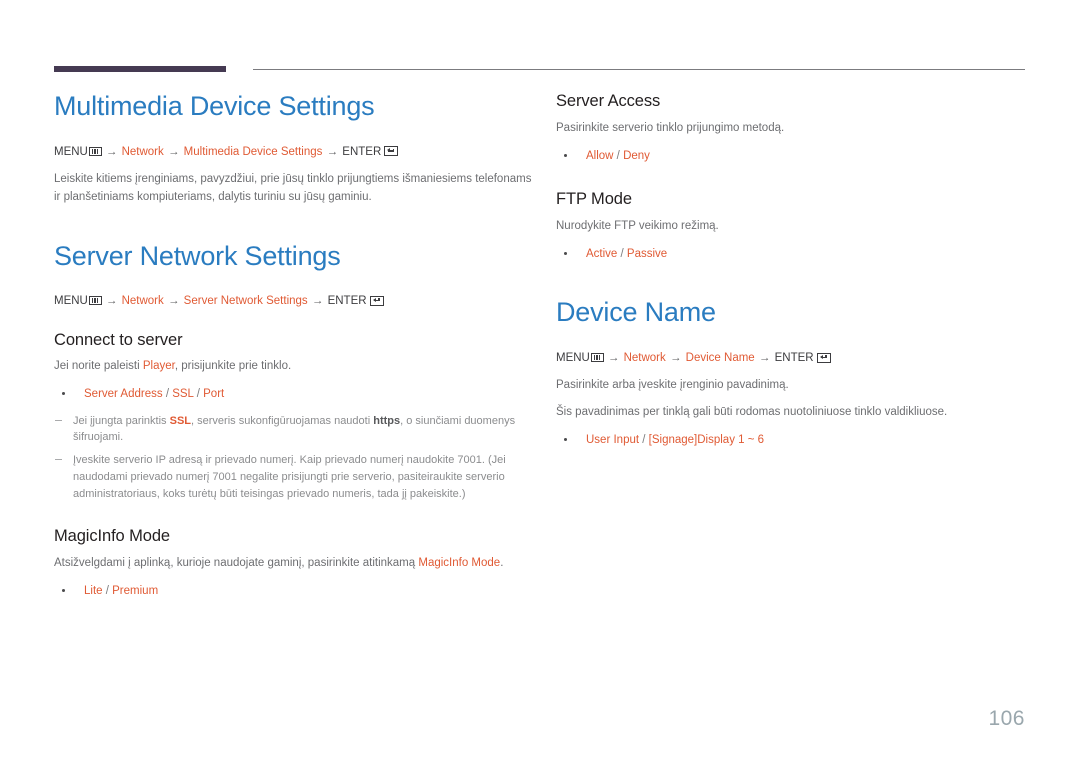 Image resolution: width=1080 pixels, height=763 pixels. Describe the element at coordinates (459, 563) in the screenshot. I see `highlight-magicinfo-mode: MagicInfo Mode` at that location.